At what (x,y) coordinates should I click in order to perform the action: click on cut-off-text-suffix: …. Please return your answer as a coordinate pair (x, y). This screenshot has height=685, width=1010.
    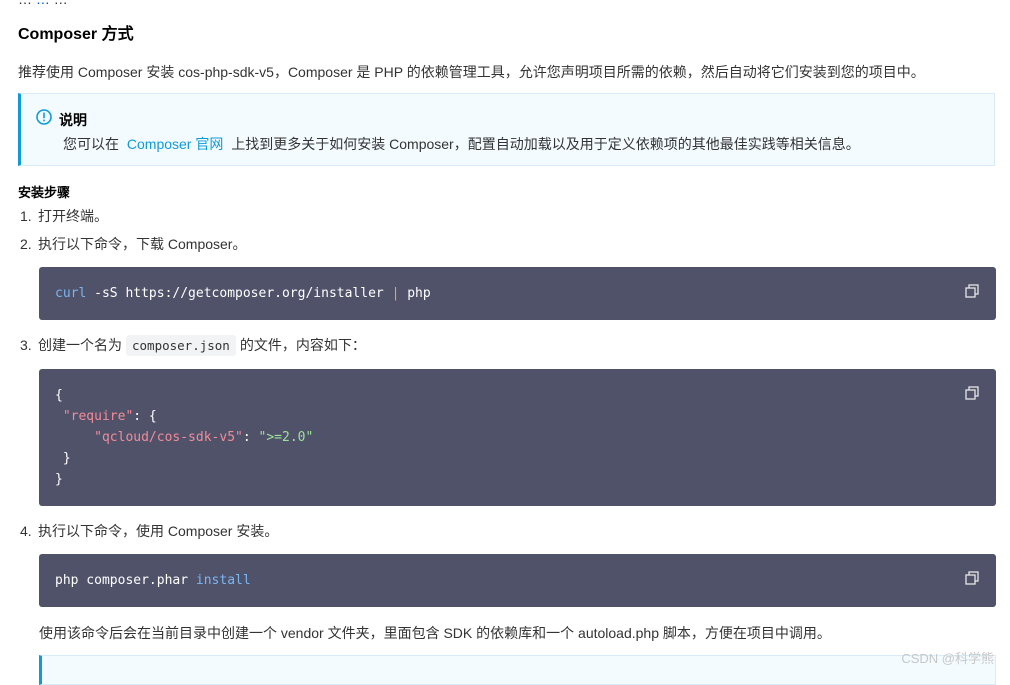
    Looking at the image, I should click on (61, 3).